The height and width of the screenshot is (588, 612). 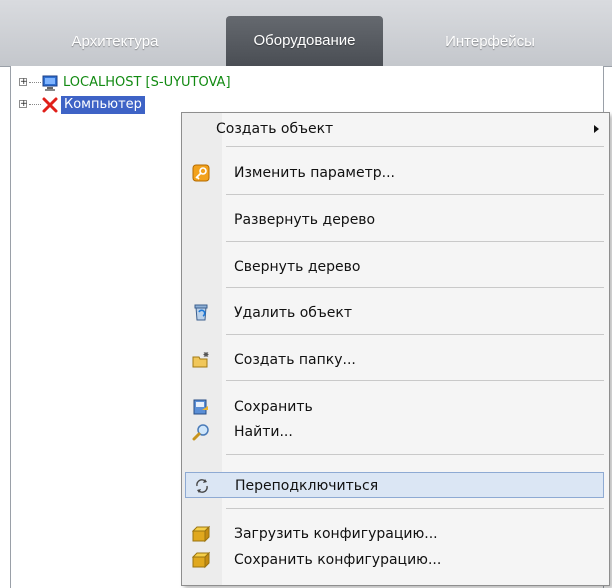 I want to click on menu-item-label: Развернуть дерево, so click(x=305, y=220).